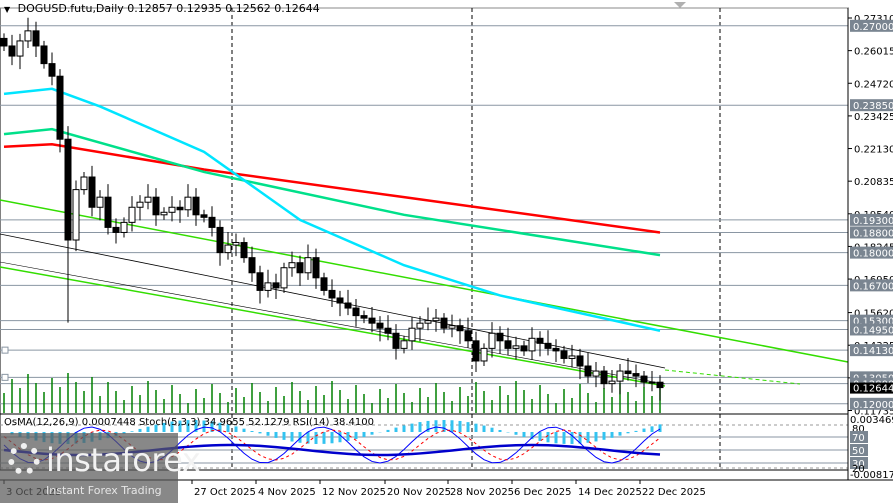 This screenshot has height=503, width=893. Describe the element at coordinates (7, 9) in the screenshot. I see `collapse-triangle-icon: ▼` at that location.